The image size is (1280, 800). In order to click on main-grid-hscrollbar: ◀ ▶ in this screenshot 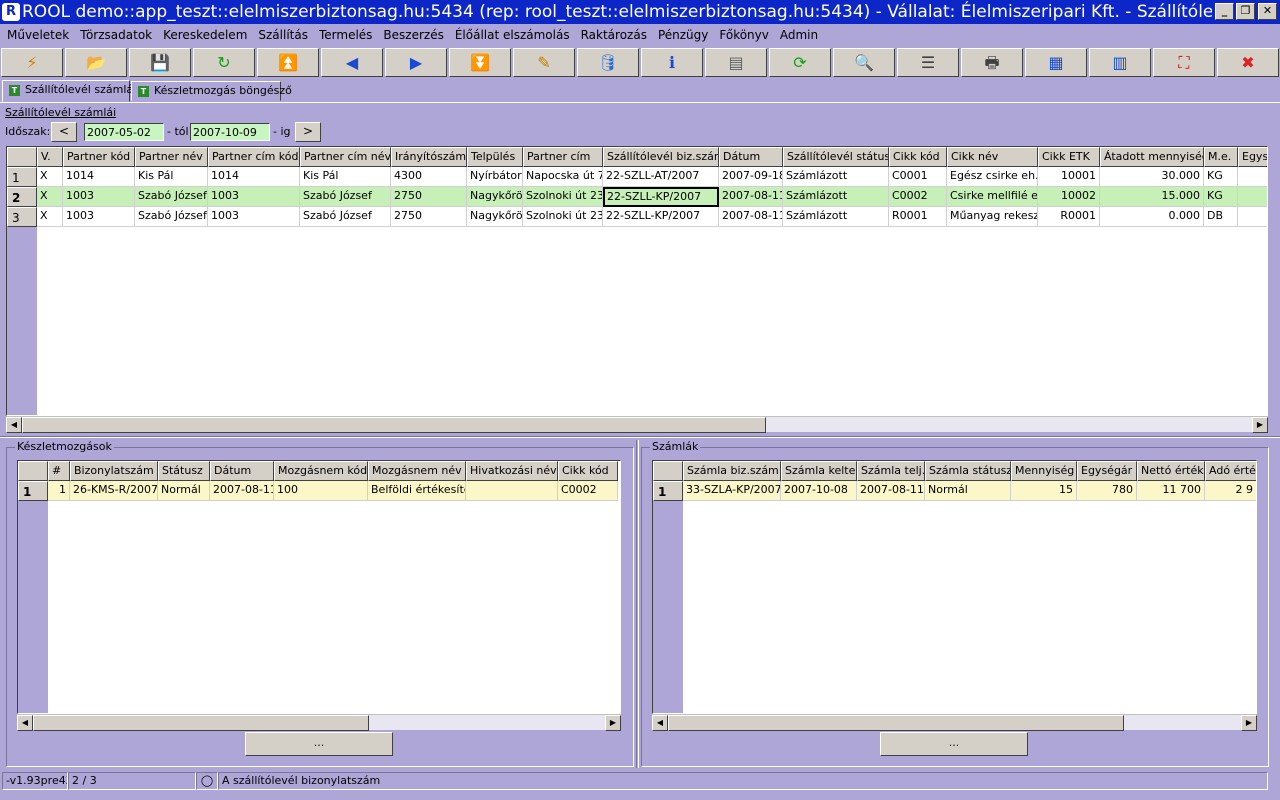, I will do `click(637, 424)`.